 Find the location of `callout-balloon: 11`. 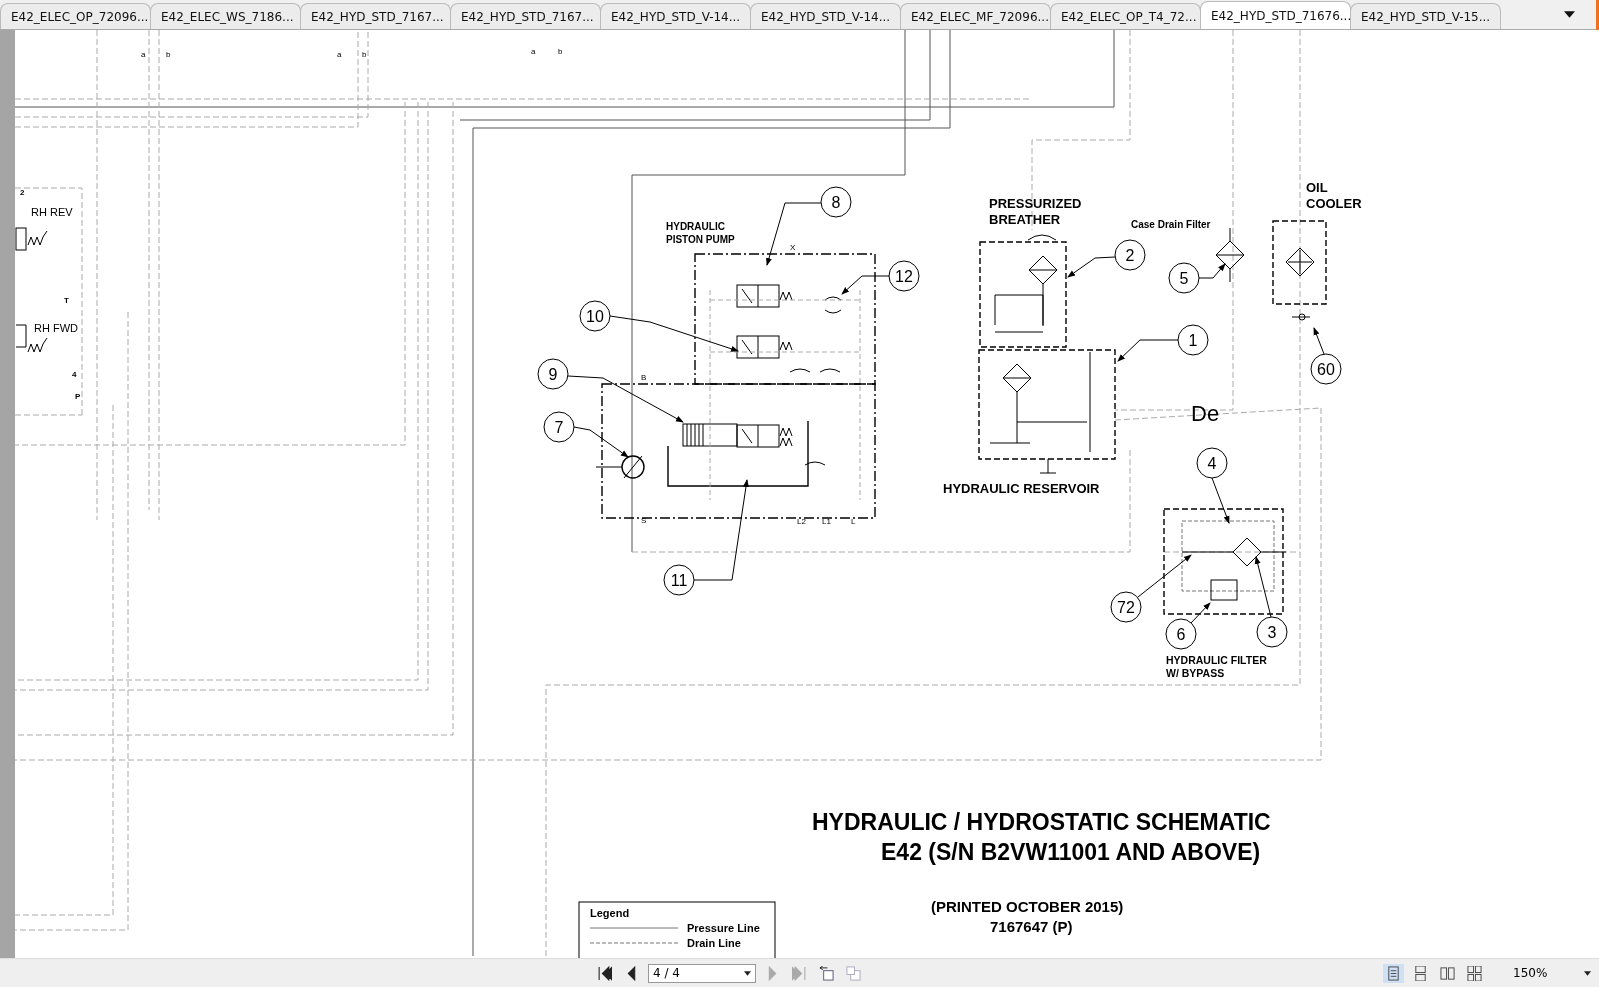

callout-balloon: 11 is located at coordinates (679, 580).